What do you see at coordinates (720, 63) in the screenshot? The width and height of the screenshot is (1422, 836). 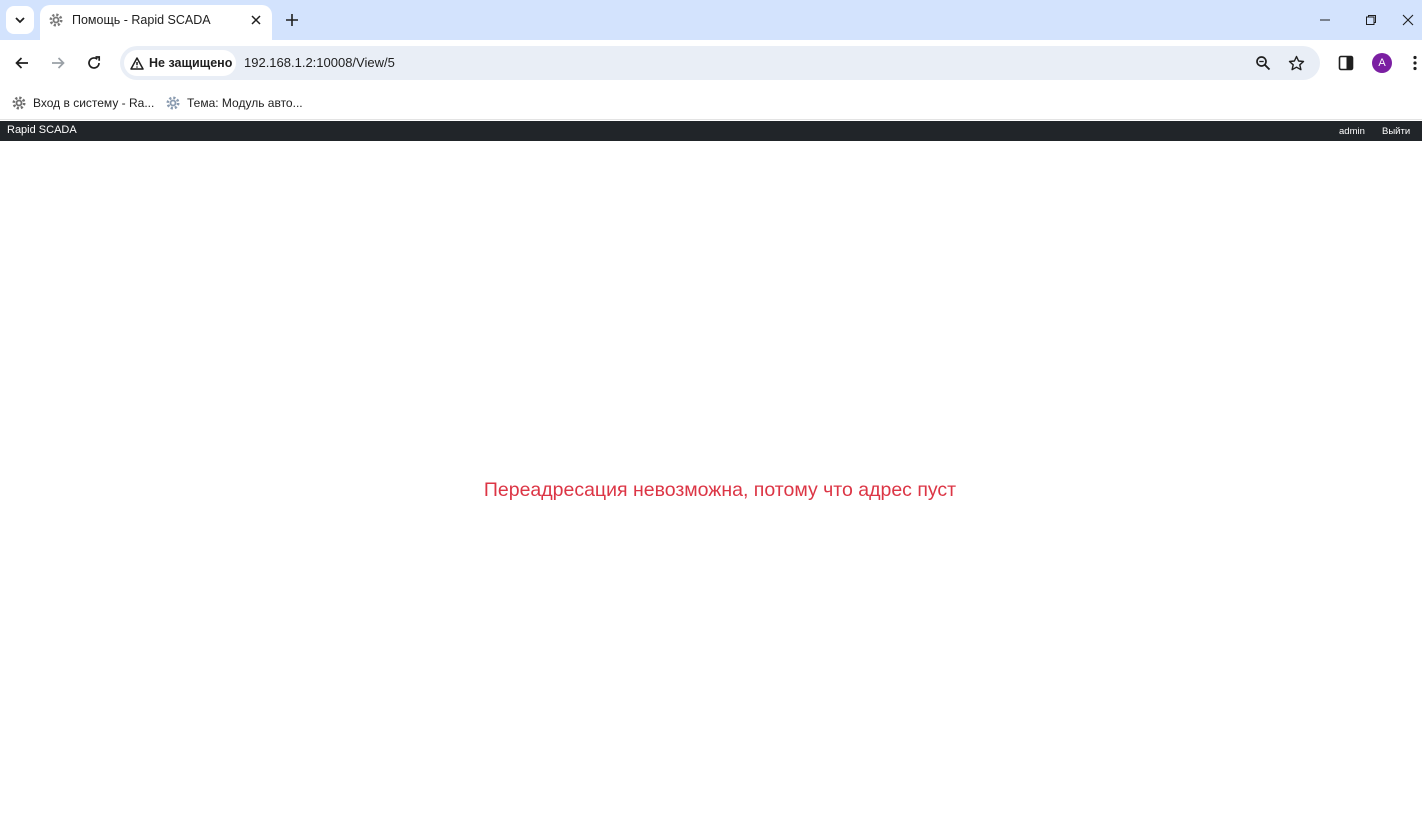 I see `address-bar: Не защищено 192.168.1.2:10008/View/5` at bounding box center [720, 63].